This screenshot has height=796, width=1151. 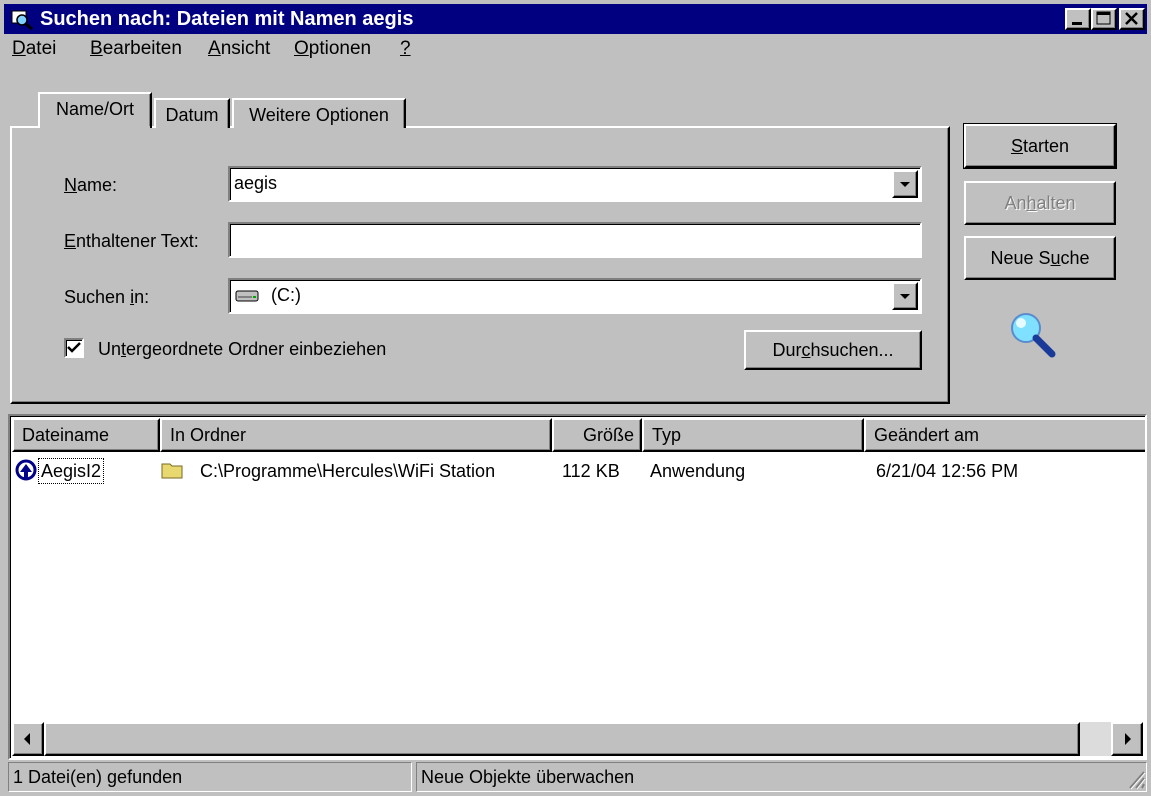 I want to click on column-header-in-ordner: In Ordner, so click(x=356, y=435).